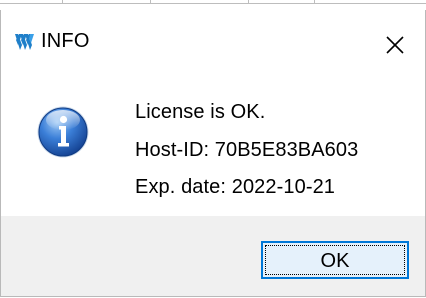 Image resolution: width=426 pixels, height=298 pixels. What do you see at coordinates (395, 45) in the screenshot?
I see `close-icon` at bounding box center [395, 45].